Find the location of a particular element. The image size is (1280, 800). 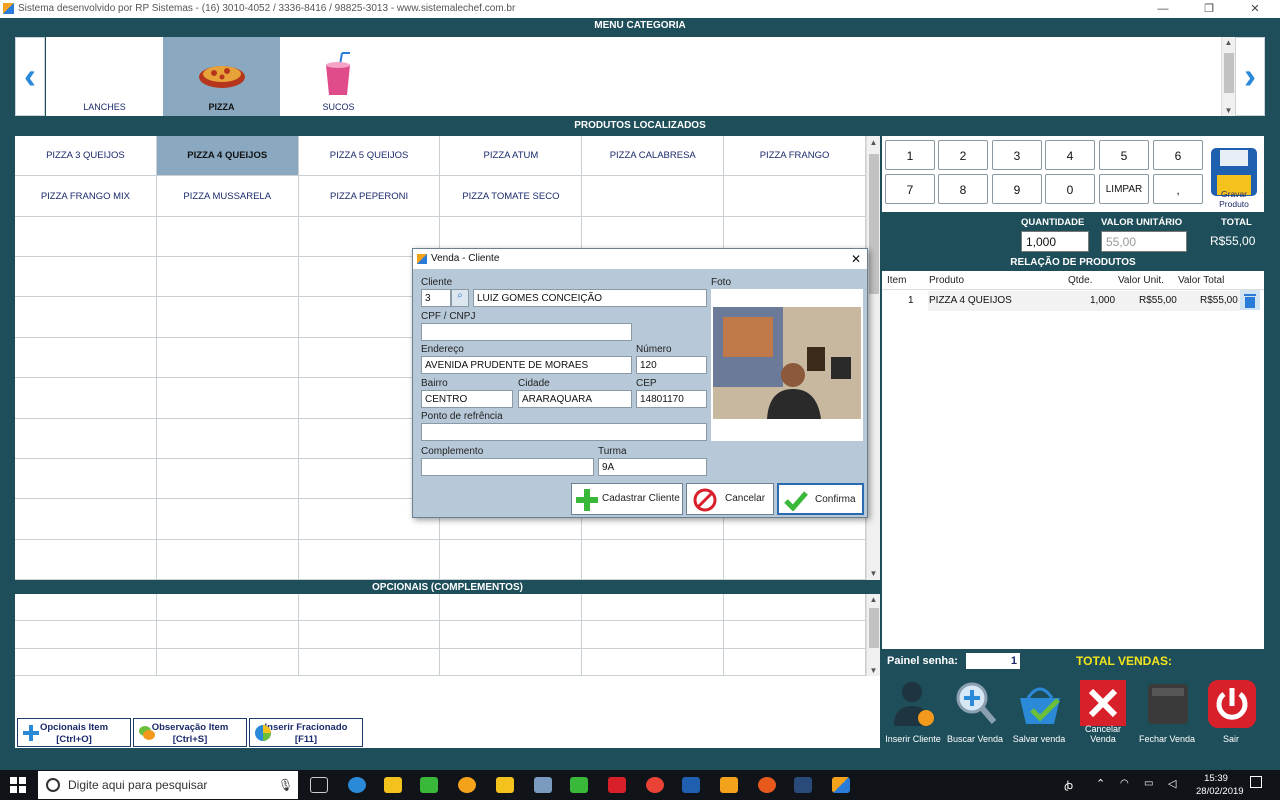

referencia-field is located at coordinates (564, 432).